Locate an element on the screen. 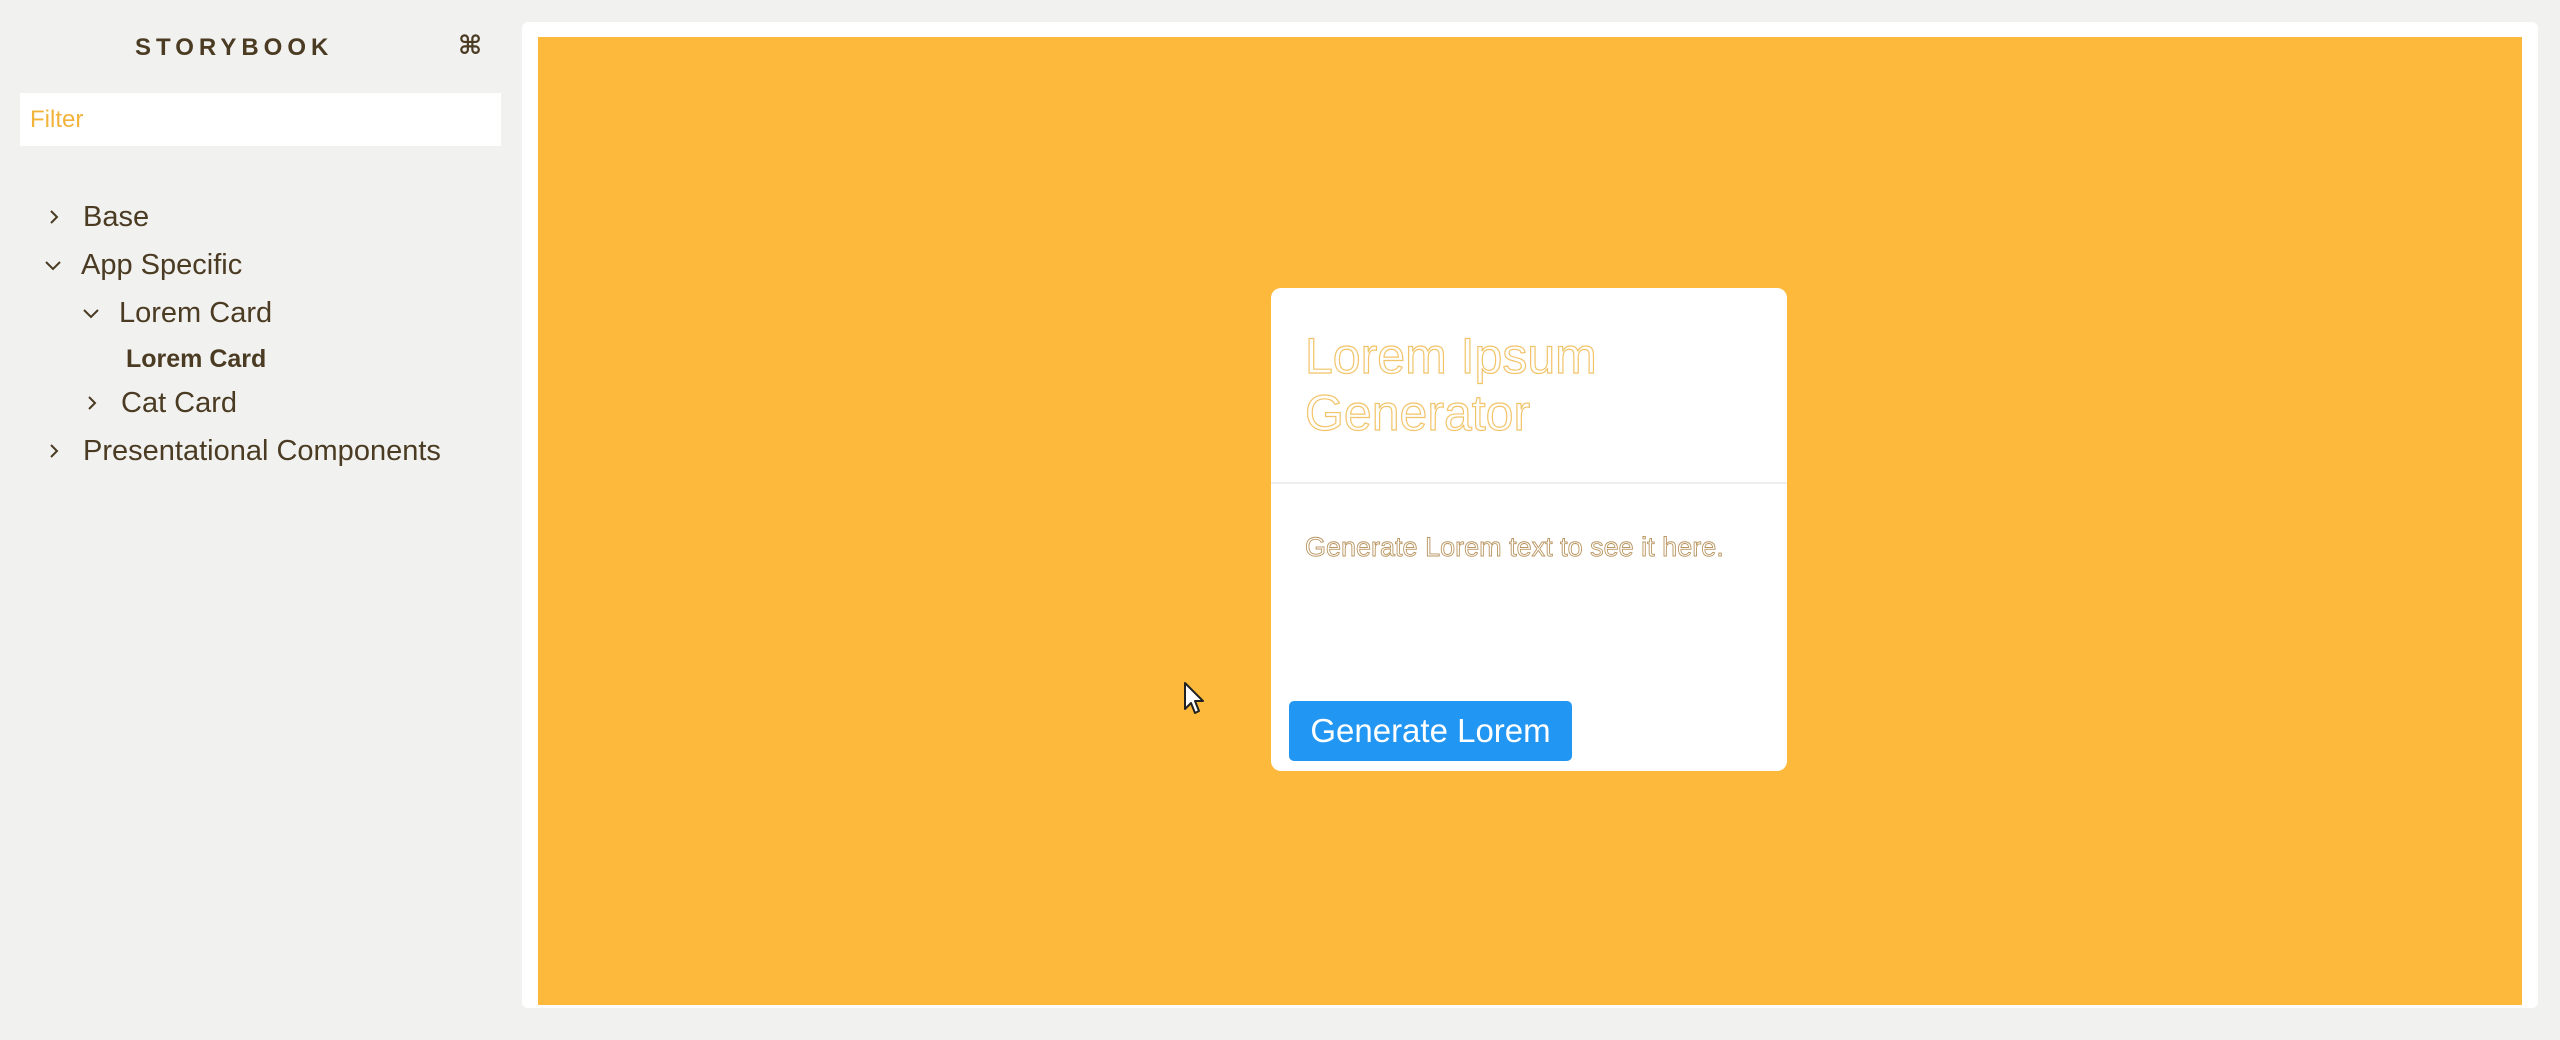  filter-input is located at coordinates (260, 119).